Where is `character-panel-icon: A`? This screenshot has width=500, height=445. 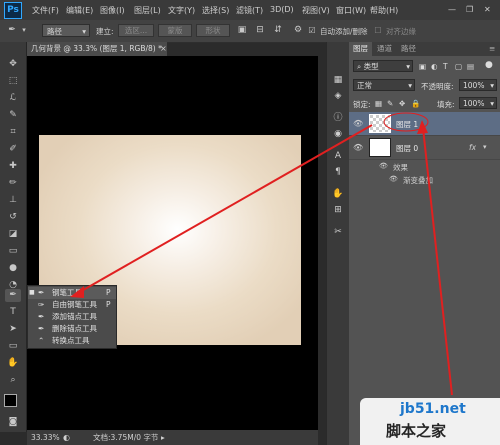
character-panel-icon: A is located at coordinates (338, 156).